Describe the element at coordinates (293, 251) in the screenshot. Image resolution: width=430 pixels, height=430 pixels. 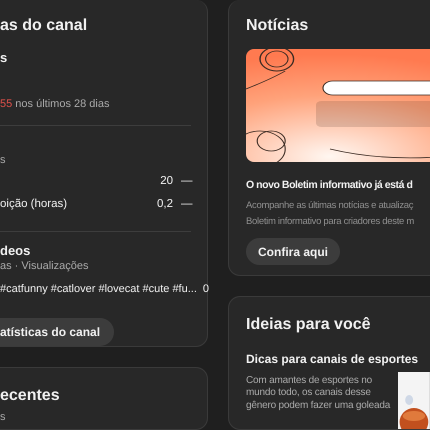
I see `see-here-button: Confira aqui` at that location.